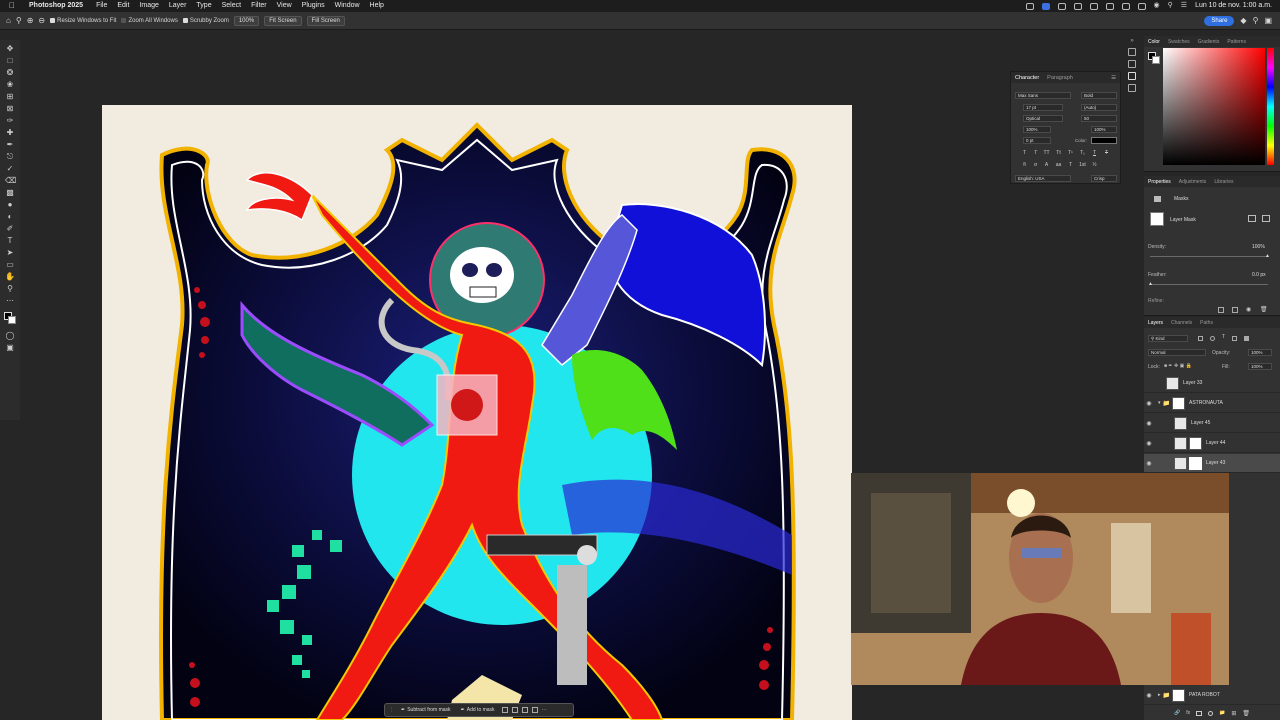 The width and height of the screenshot is (1280, 720). What do you see at coordinates (1159, 695) in the screenshot?
I see `expand-chevron-icon: ▸` at bounding box center [1159, 695].